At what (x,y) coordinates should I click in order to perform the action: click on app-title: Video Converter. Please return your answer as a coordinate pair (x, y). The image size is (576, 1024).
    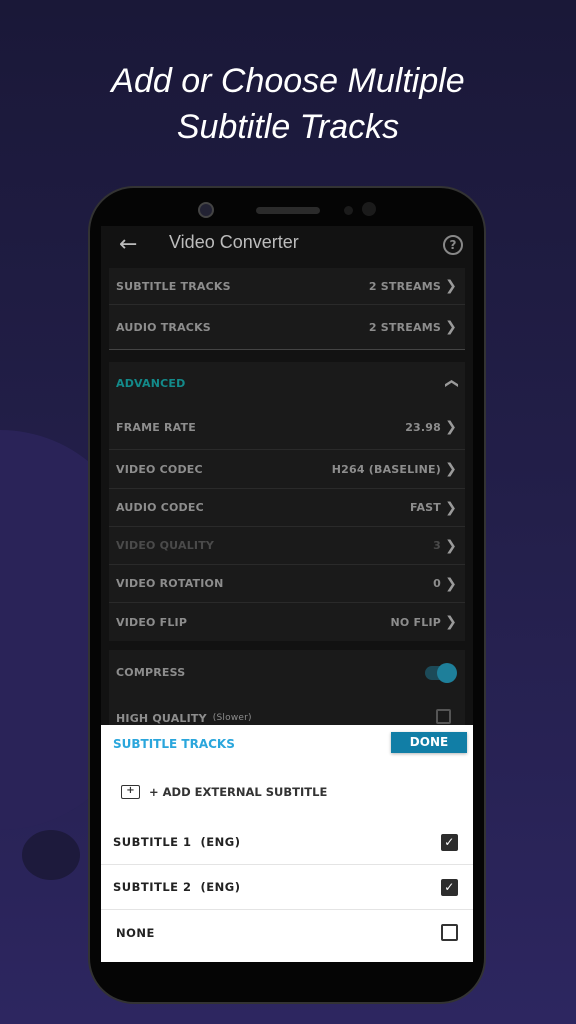
    Looking at the image, I should click on (234, 242).